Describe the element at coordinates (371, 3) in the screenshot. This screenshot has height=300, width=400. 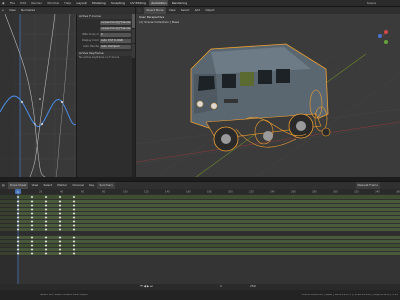
I see `scene-selector: Scene` at that location.